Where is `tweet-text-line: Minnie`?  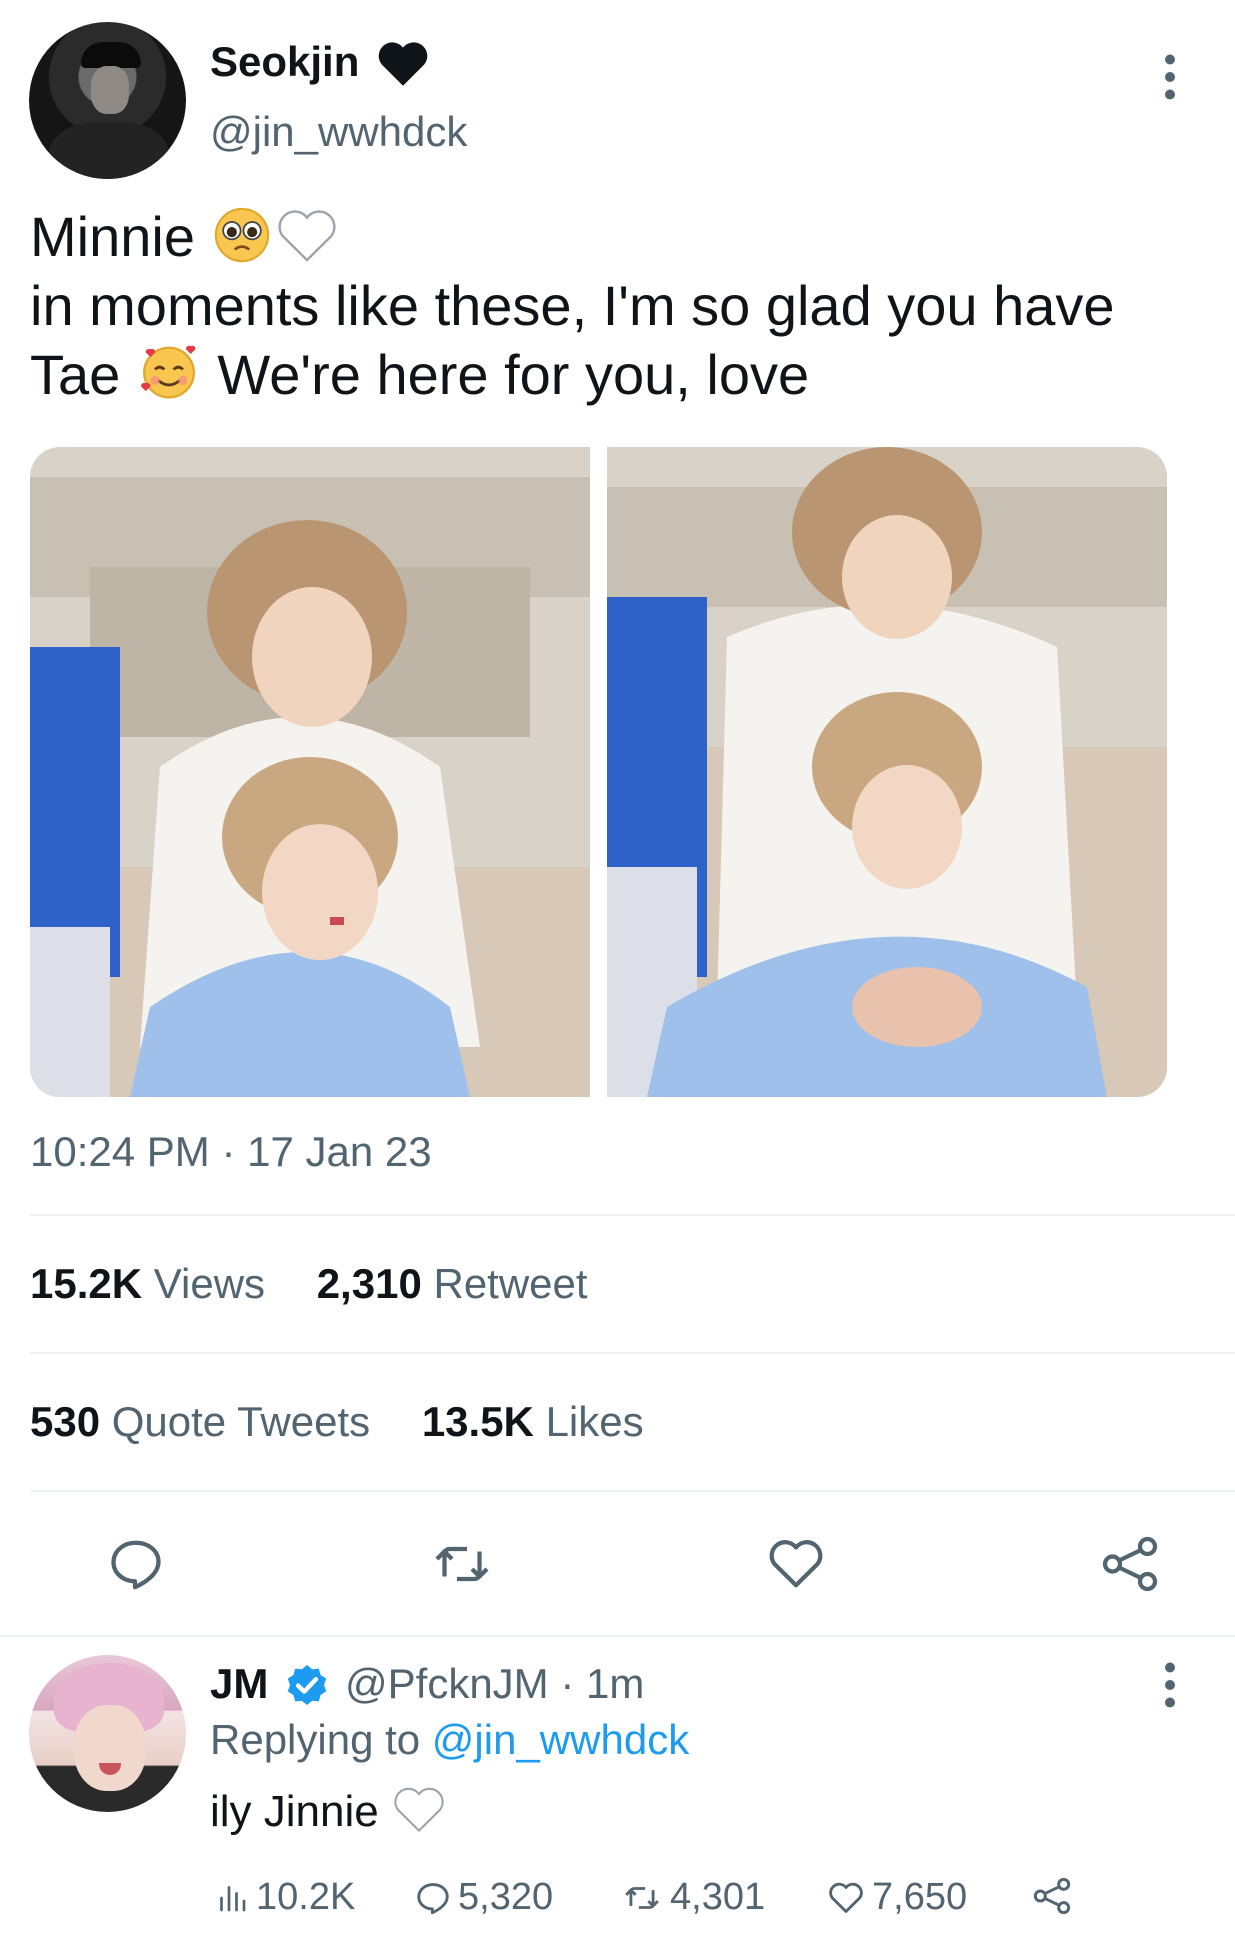
tweet-text-line: Minnie is located at coordinates (620, 236).